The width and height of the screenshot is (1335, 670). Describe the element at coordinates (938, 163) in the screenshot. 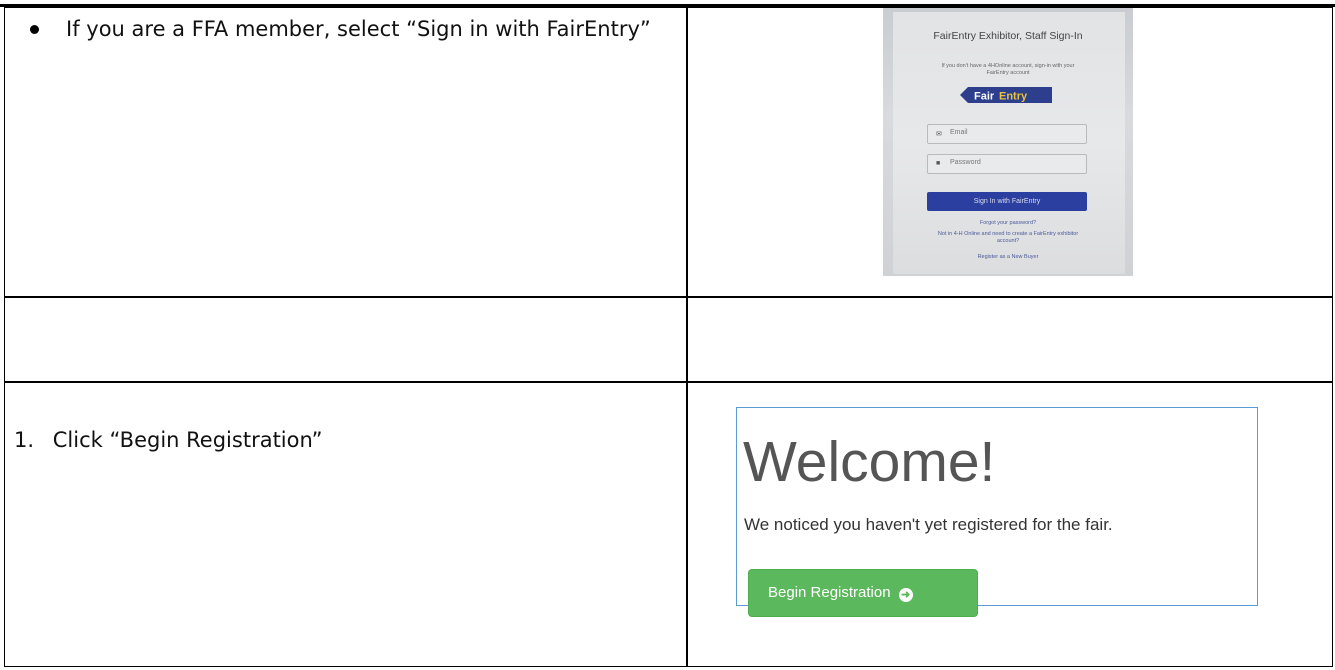

I see `lock-icon: ■` at that location.